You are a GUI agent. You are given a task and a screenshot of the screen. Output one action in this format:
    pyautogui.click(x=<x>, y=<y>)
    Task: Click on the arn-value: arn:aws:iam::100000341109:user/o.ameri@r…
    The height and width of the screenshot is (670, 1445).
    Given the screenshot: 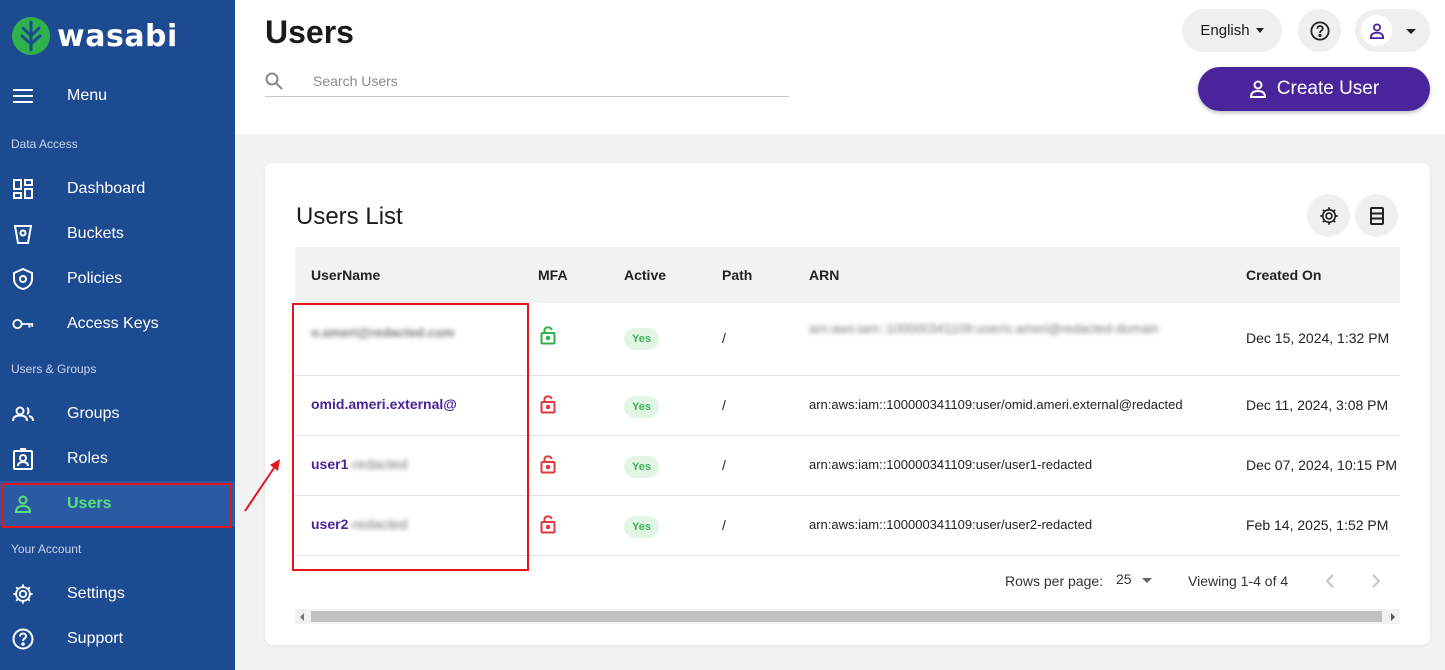 What is the action you would take?
    pyautogui.click(x=984, y=328)
    